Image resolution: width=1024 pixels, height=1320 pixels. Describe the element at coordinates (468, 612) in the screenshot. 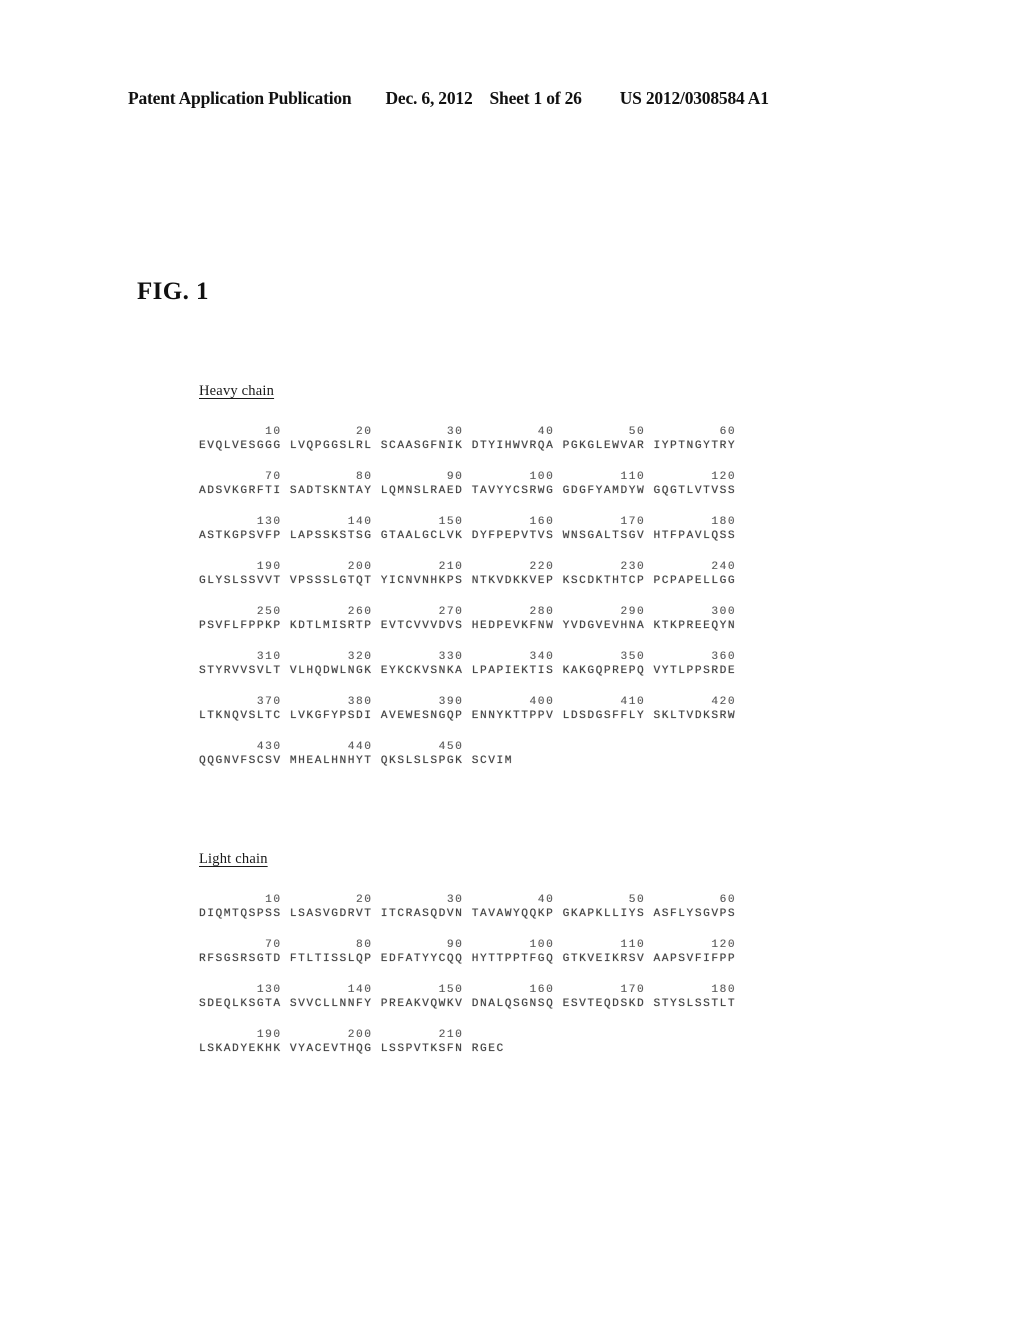

I see `sequence-position-ruler: 250 260 270 280 290 300` at that location.